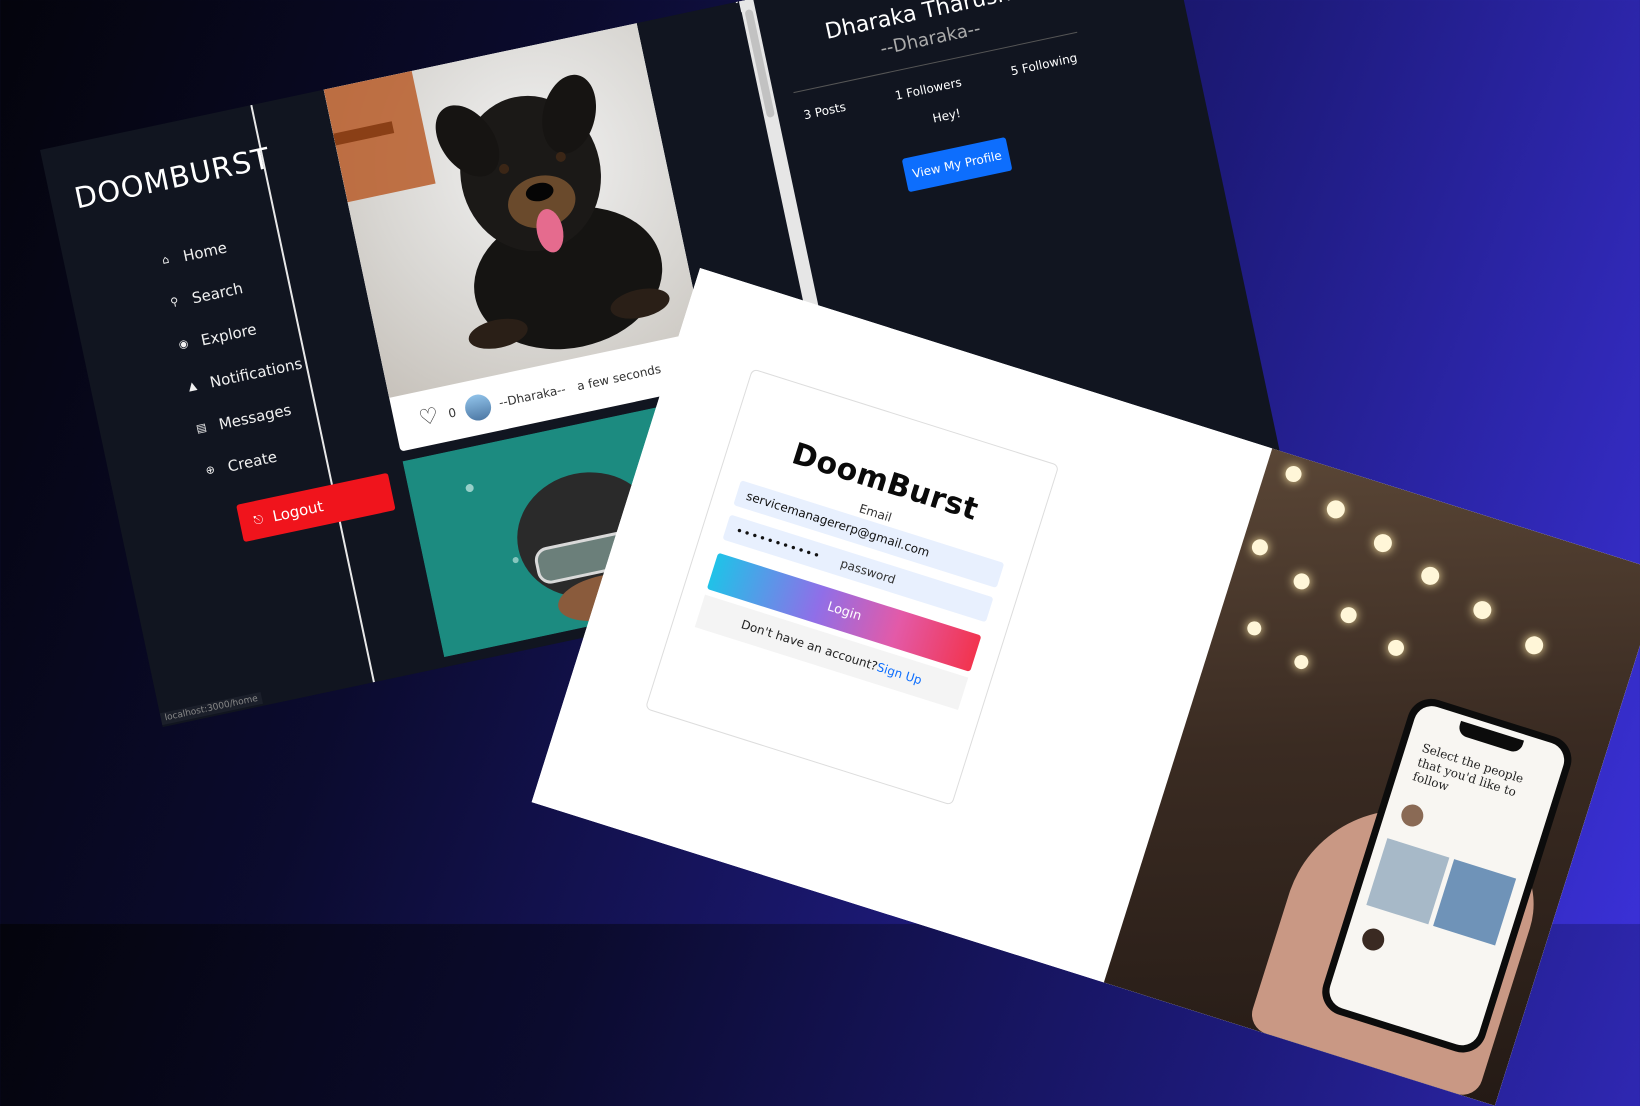 The height and width of the screenshot is (1106, 1640). What do you see at coordinates (1490, 737) in the screenshot?
I see `phone-notch` at bounding box center [1490, 737].